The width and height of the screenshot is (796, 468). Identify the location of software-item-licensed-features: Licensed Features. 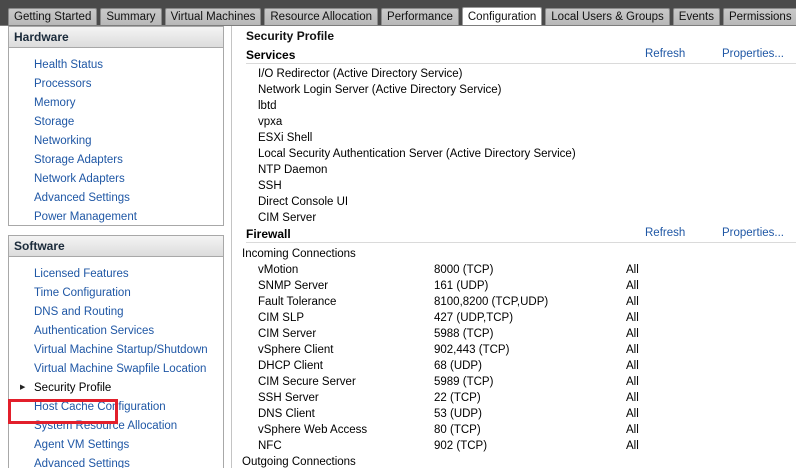
(116, 274).